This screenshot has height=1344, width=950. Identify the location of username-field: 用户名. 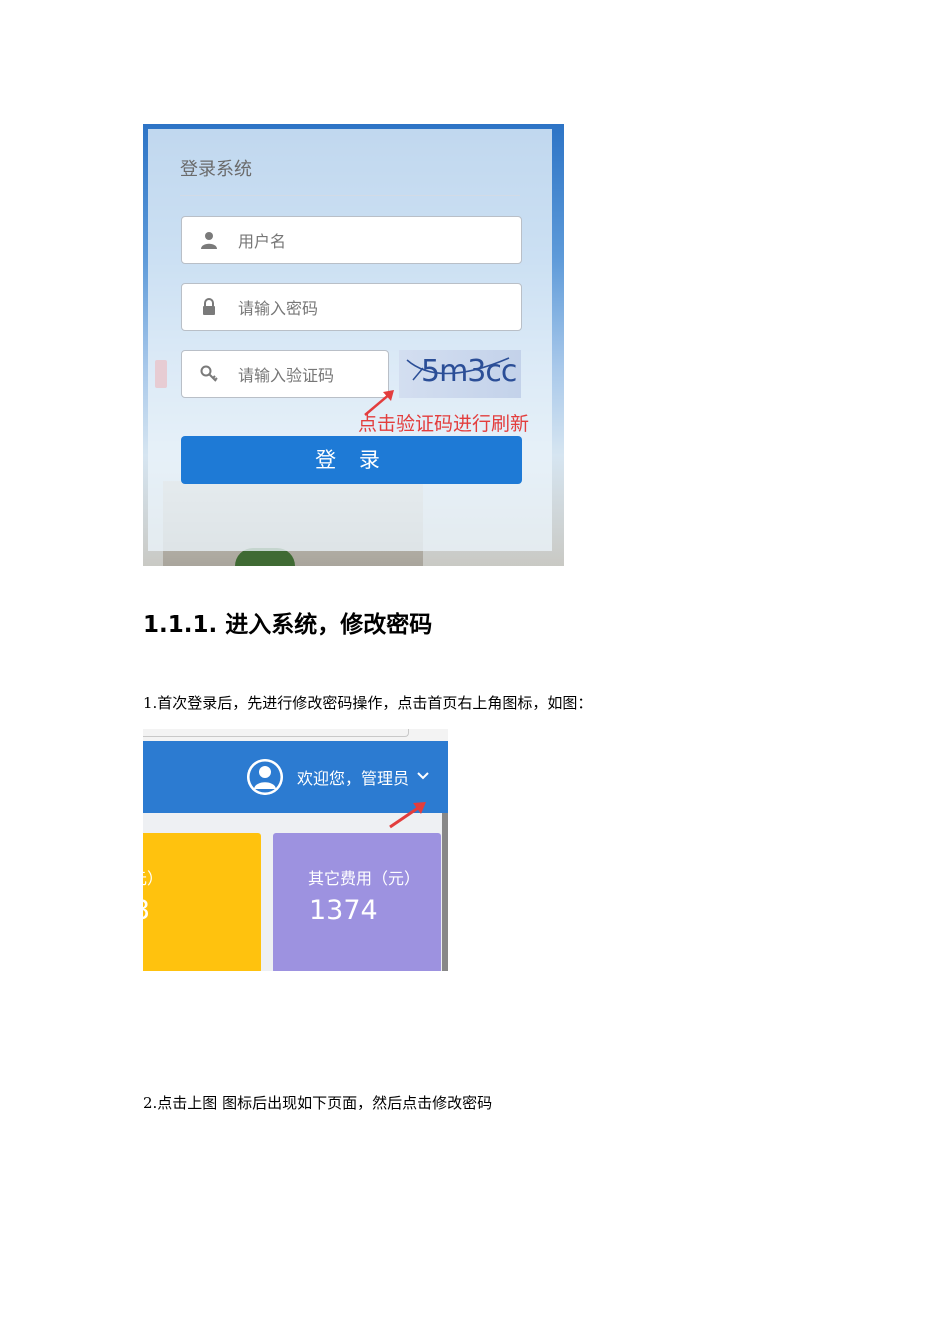
(351, 240).